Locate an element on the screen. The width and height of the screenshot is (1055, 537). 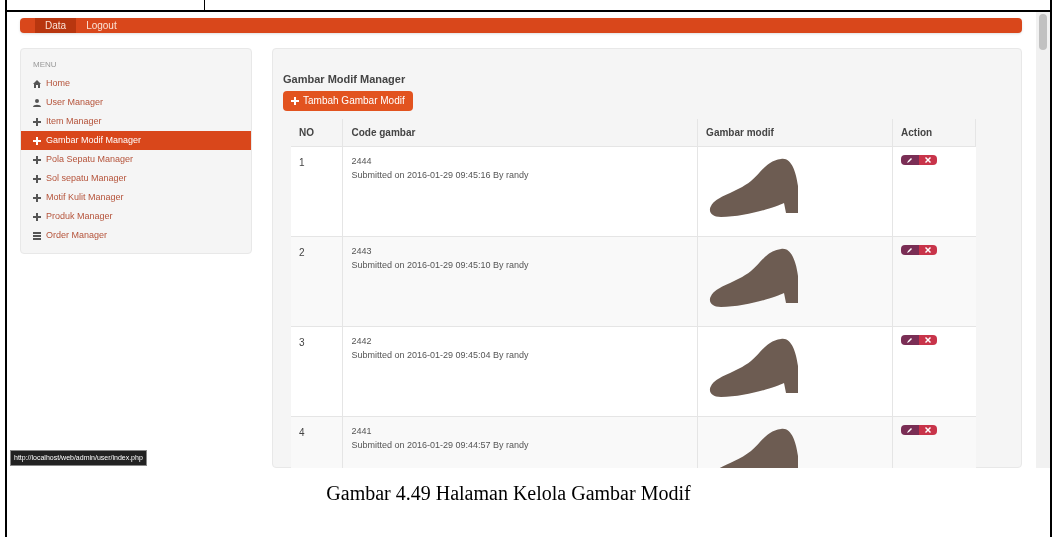
column-header: Gambar modif is located at coordinates (795, 132).